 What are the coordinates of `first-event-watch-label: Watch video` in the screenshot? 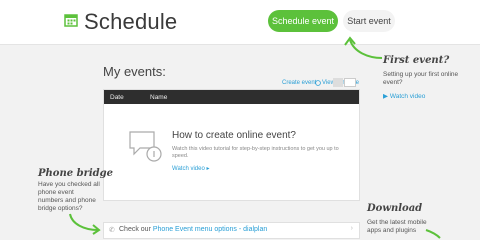 It's located at (407, 96).